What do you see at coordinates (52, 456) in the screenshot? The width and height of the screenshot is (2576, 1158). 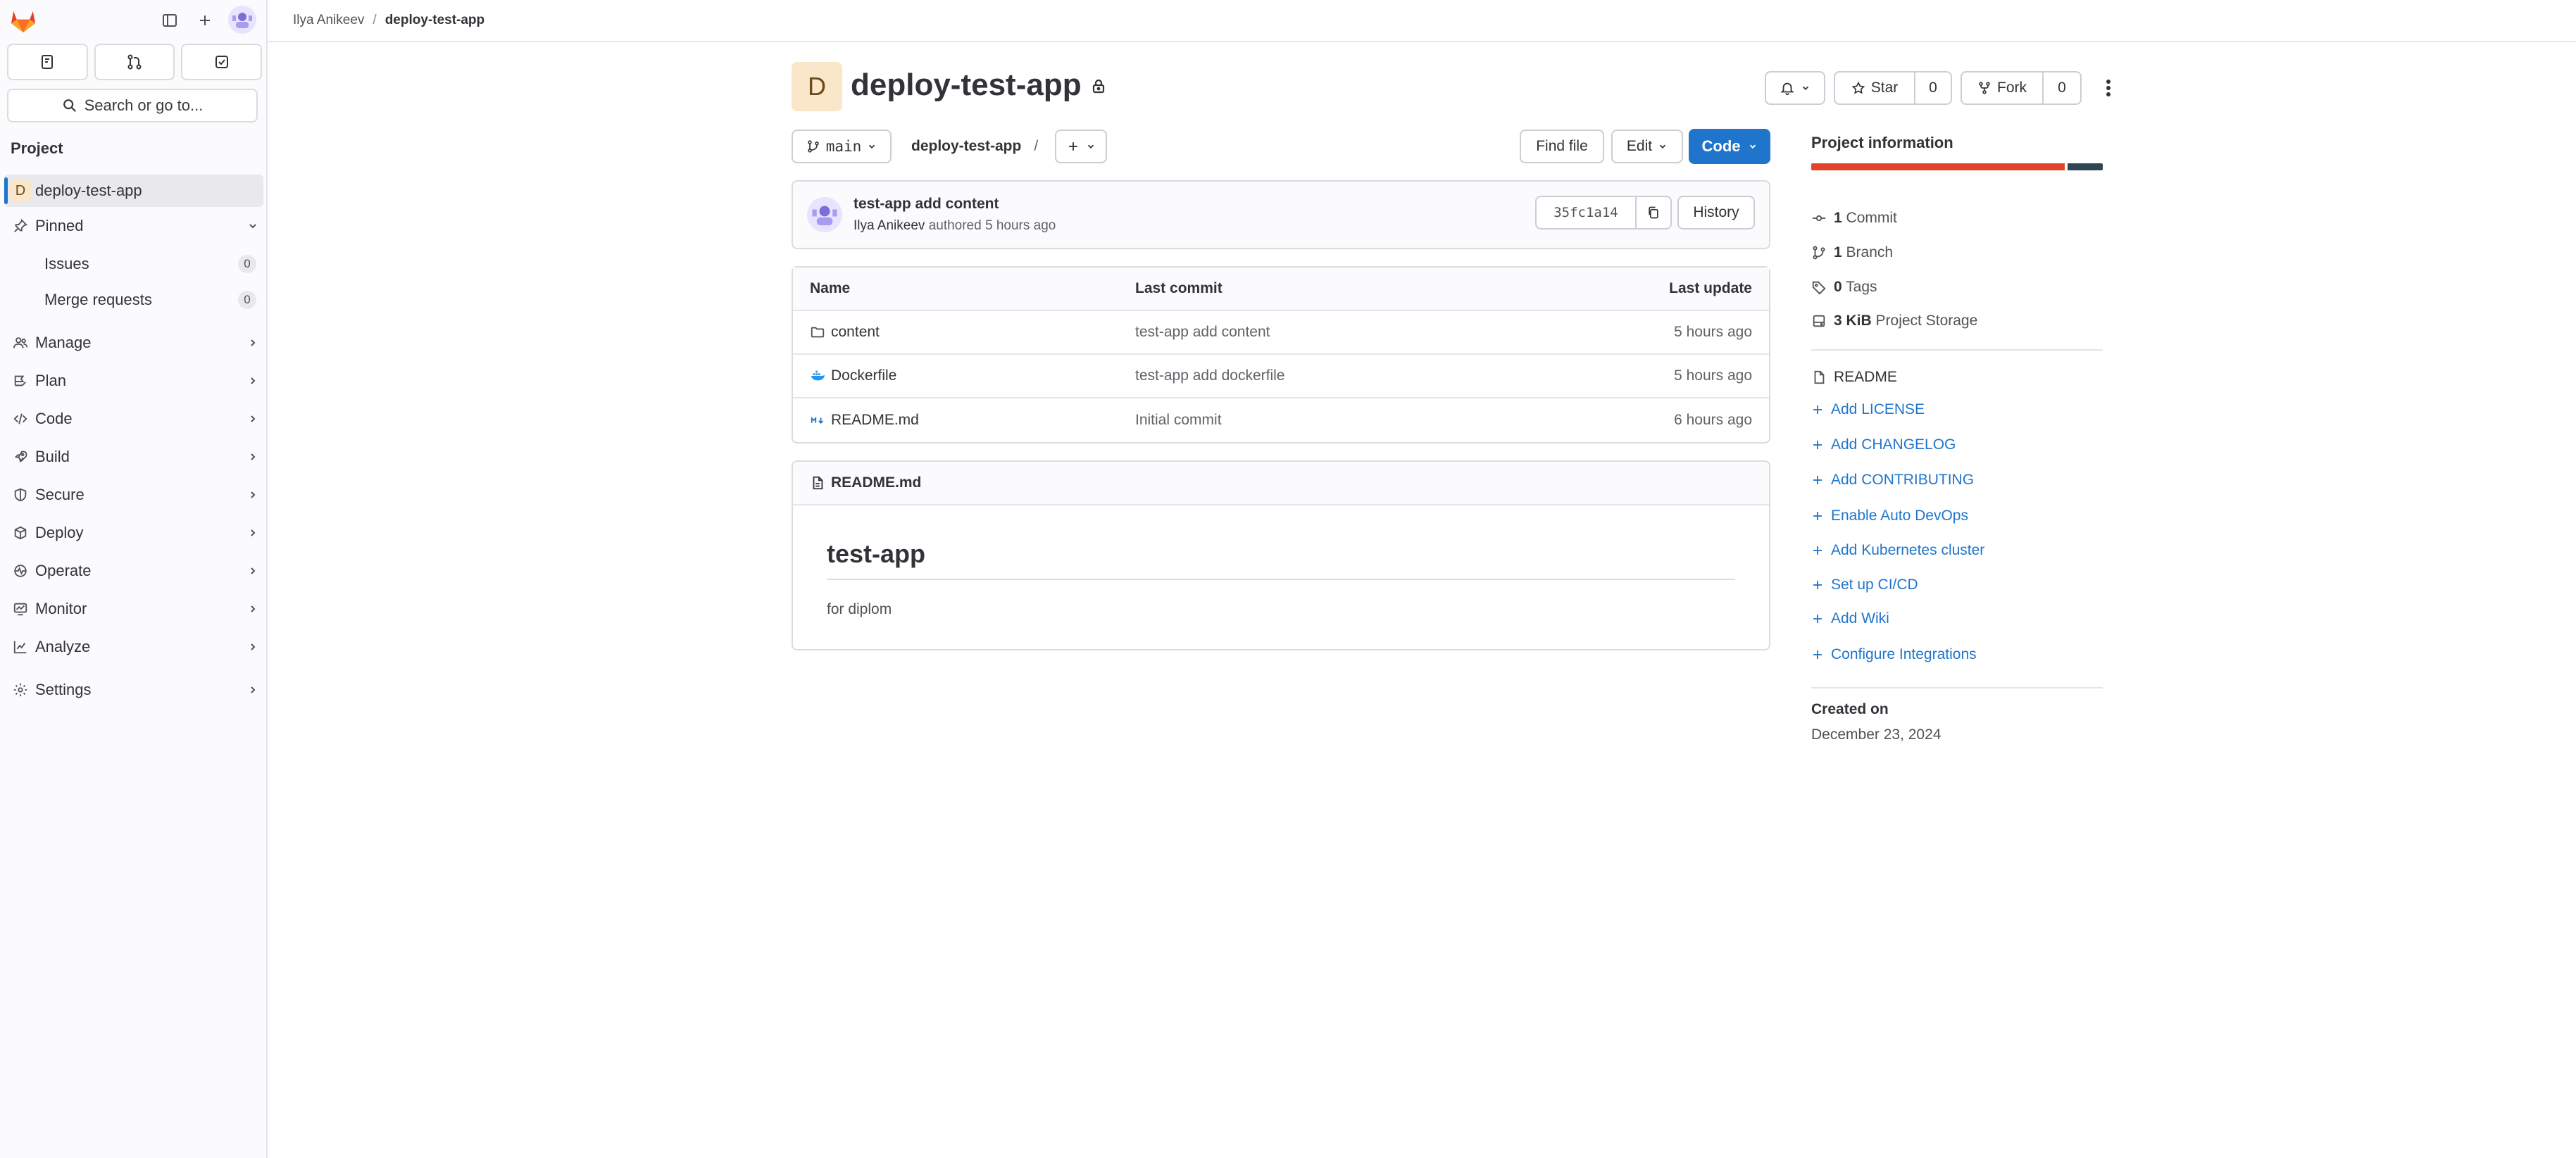 I see `sidebar-item-label: Build` at bounding box center [52, 456].